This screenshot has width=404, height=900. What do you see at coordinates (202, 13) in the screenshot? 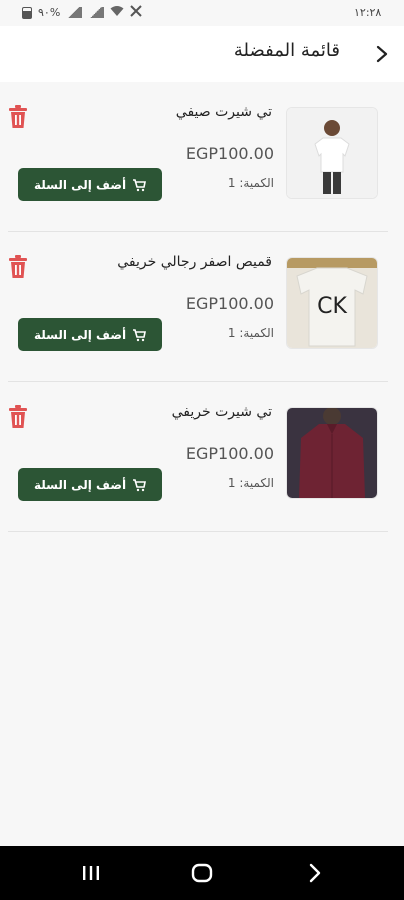
I see `status-bar: ٩٠% ١٢:٢٨` at bounding box center [202, 13].